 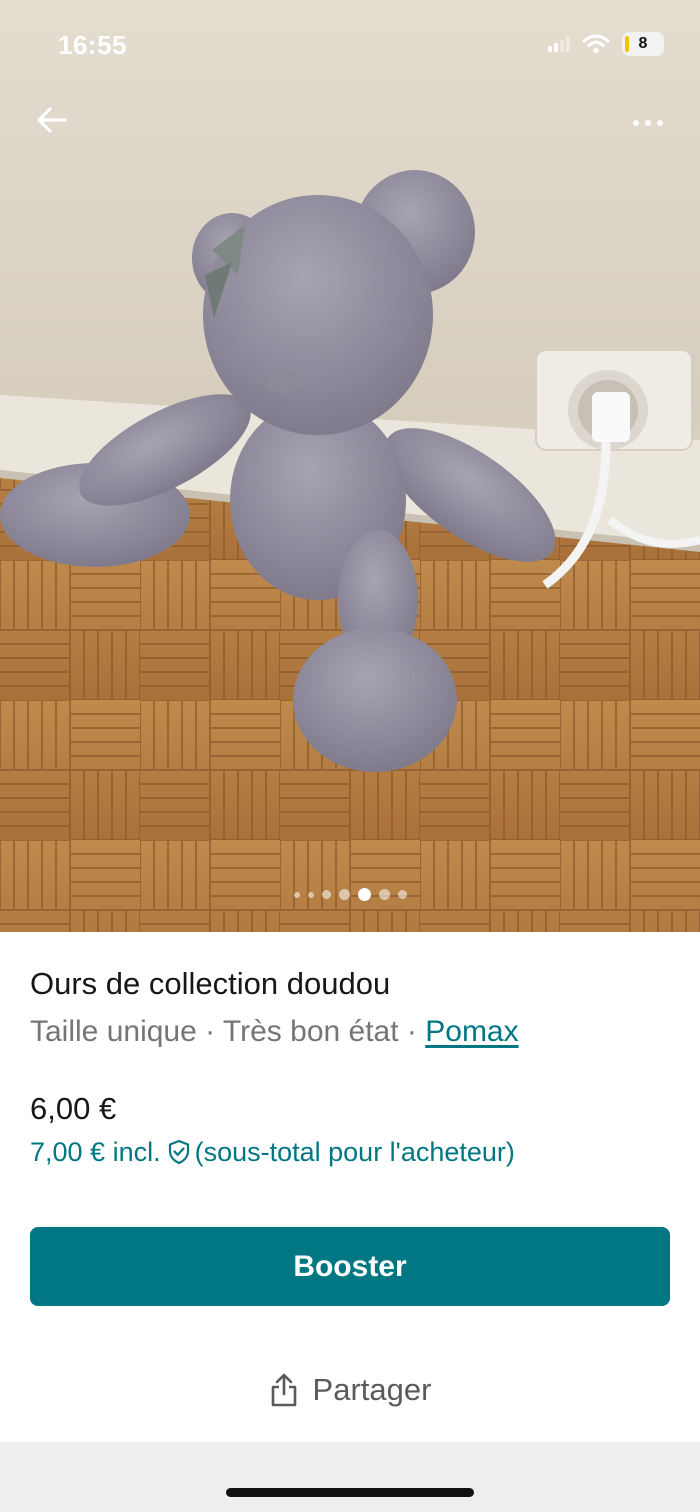 What do you see at coordinates (350, 1266) in the screenshot?
I see `booster-button: Booster` at bounding box center [350, 1266].